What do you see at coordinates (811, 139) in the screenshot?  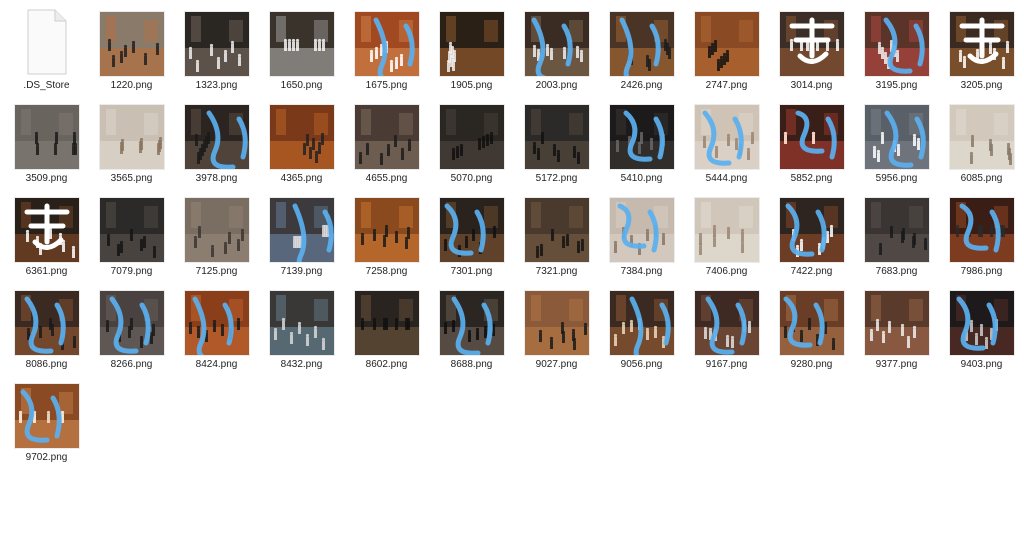 I see `file-item: 5852.png` at bounding box center [811, 139].